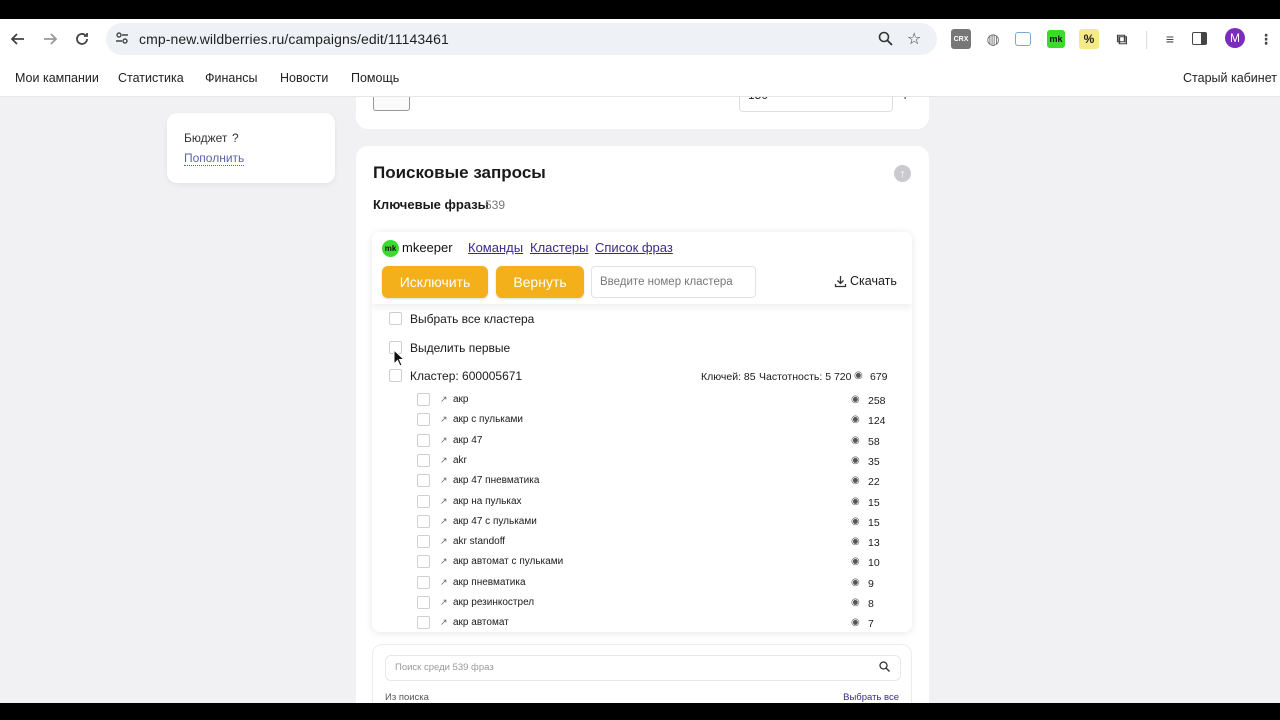 The image size is (1280, 720). I want to click on download-icon, so click(840, 284).